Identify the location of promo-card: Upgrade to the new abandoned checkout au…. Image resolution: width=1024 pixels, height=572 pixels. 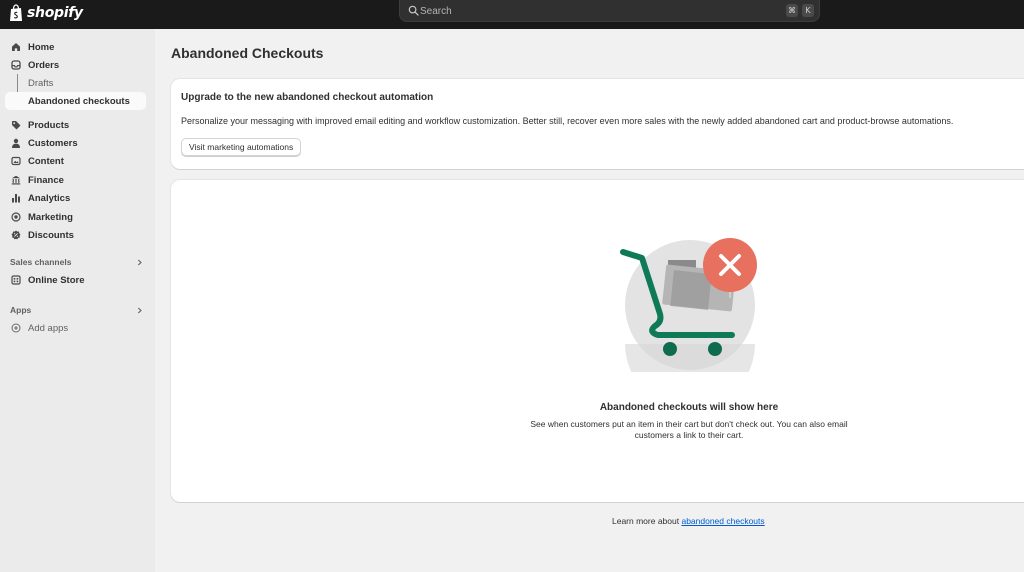
(597, 124).